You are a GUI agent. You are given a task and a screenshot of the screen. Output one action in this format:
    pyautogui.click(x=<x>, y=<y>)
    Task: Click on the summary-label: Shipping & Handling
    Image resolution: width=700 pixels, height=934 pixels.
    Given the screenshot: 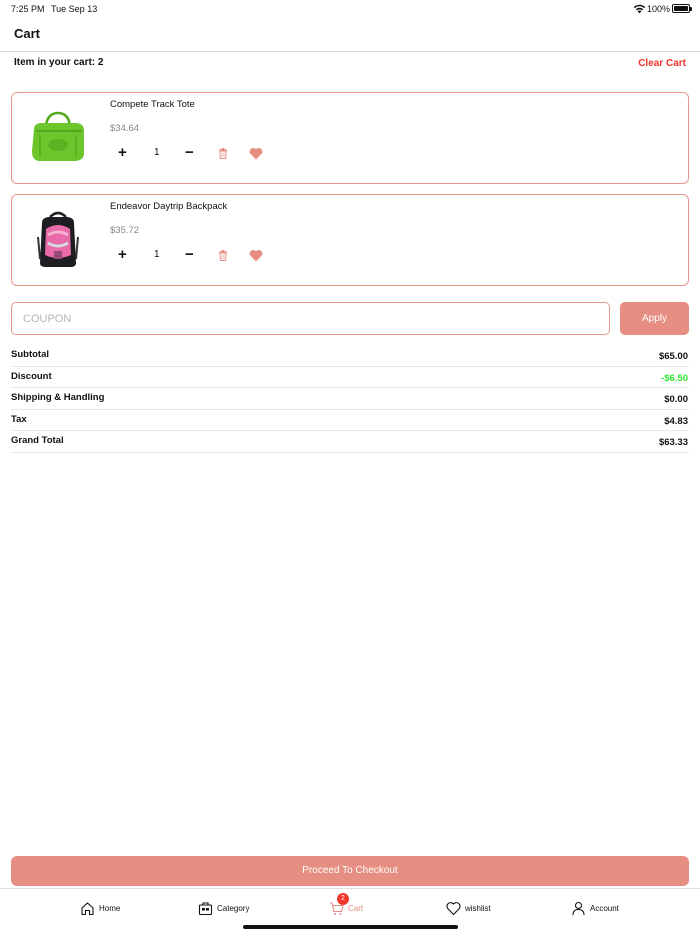 What is the action you would take?
    pyautogui.click(x=58, y=397)
    